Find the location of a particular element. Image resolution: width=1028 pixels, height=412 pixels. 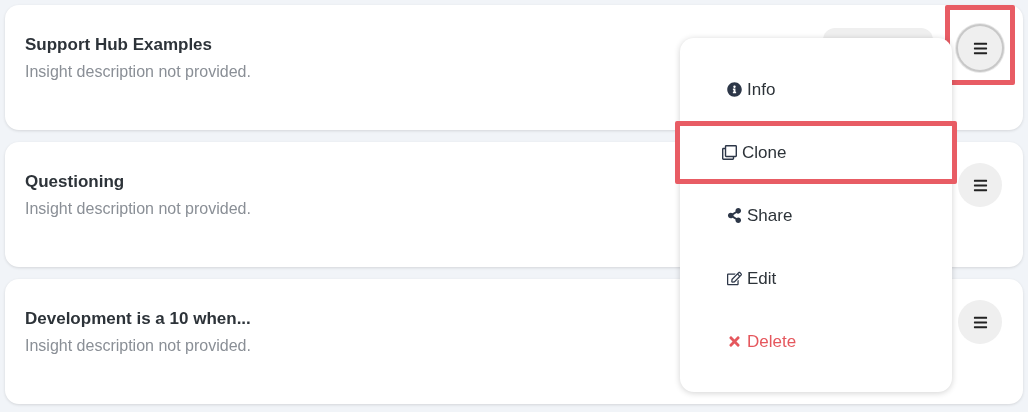

menu-item: Clone is located at coordinates (733, 152).